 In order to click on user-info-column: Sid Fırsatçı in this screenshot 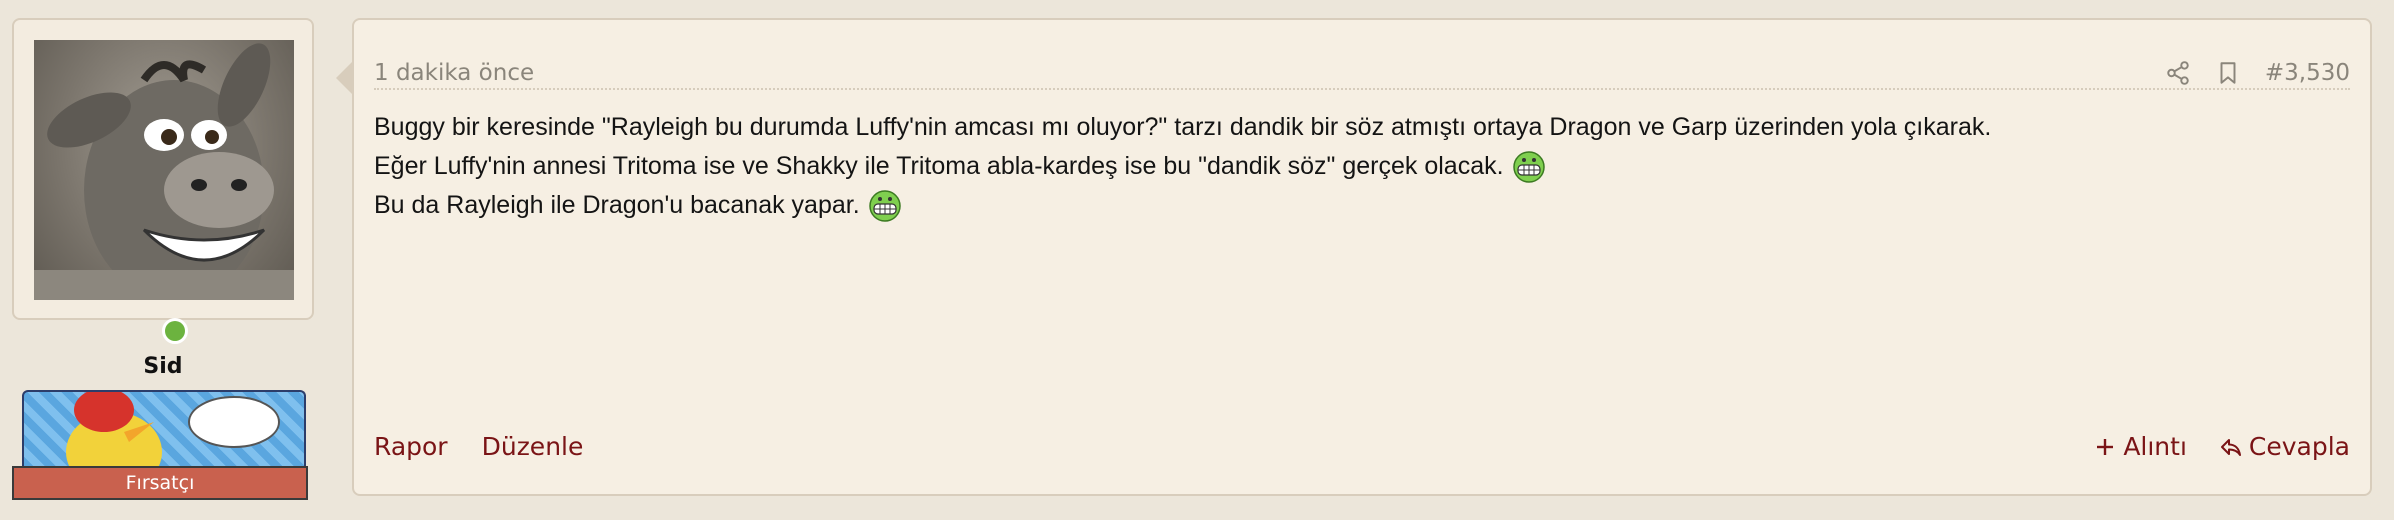, I will do `click(164, 259)`.